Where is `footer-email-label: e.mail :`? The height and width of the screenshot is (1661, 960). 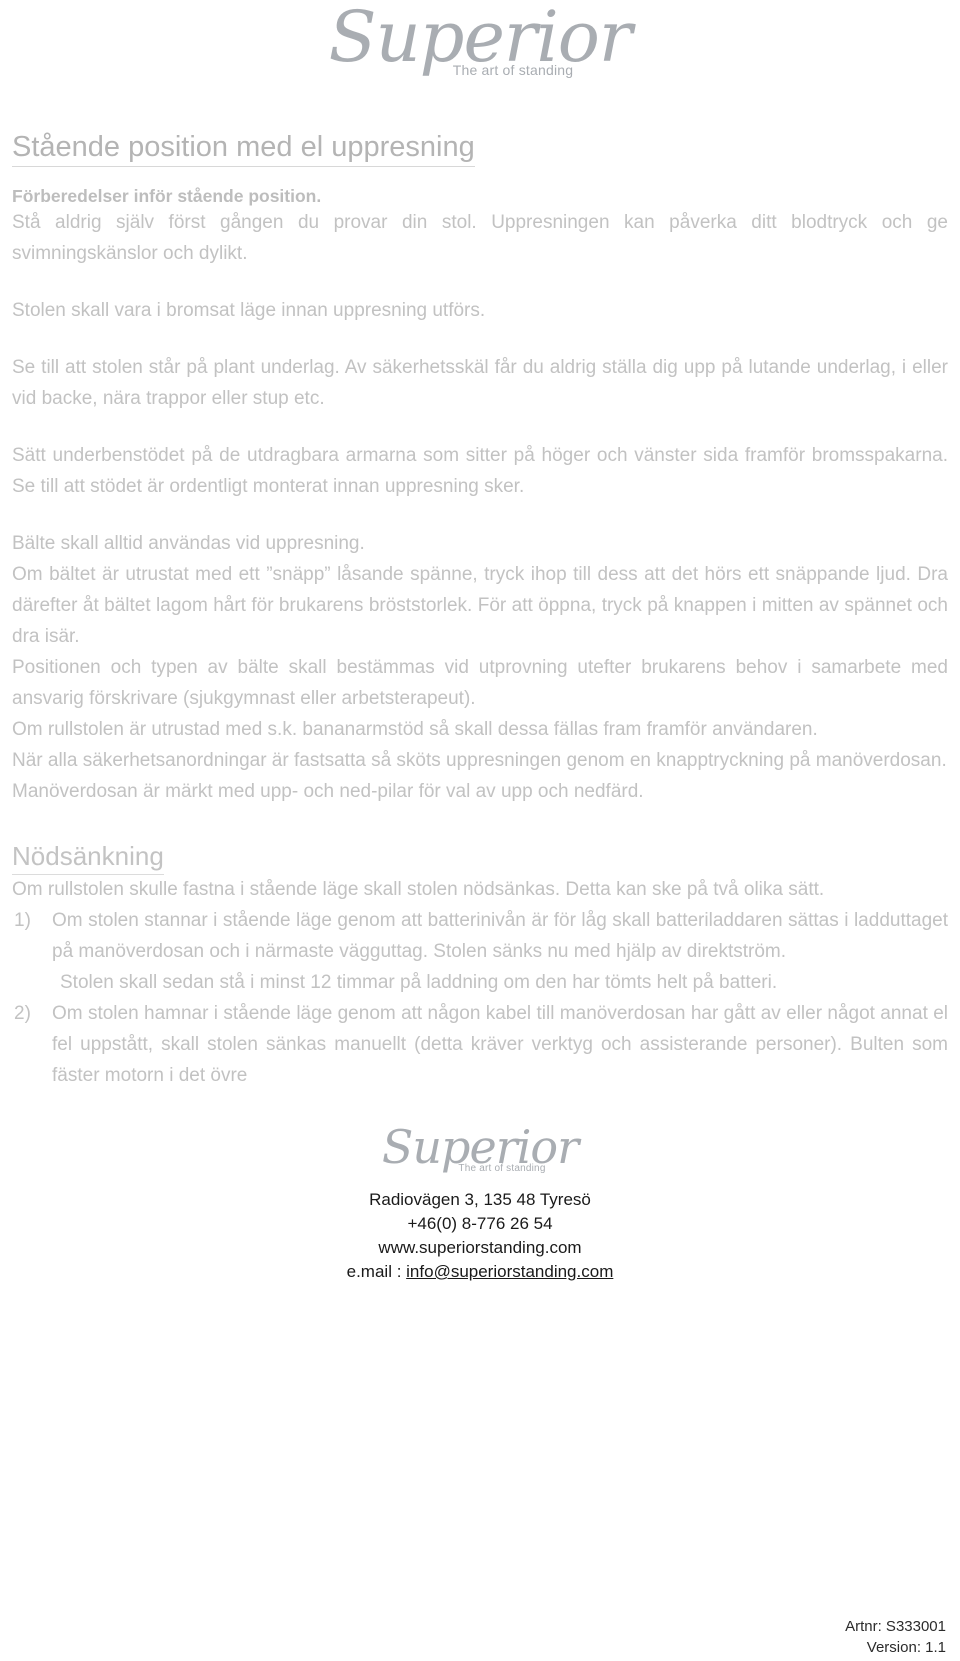
footer-email-label: e.mail : is located at coordinates (376, 1271).